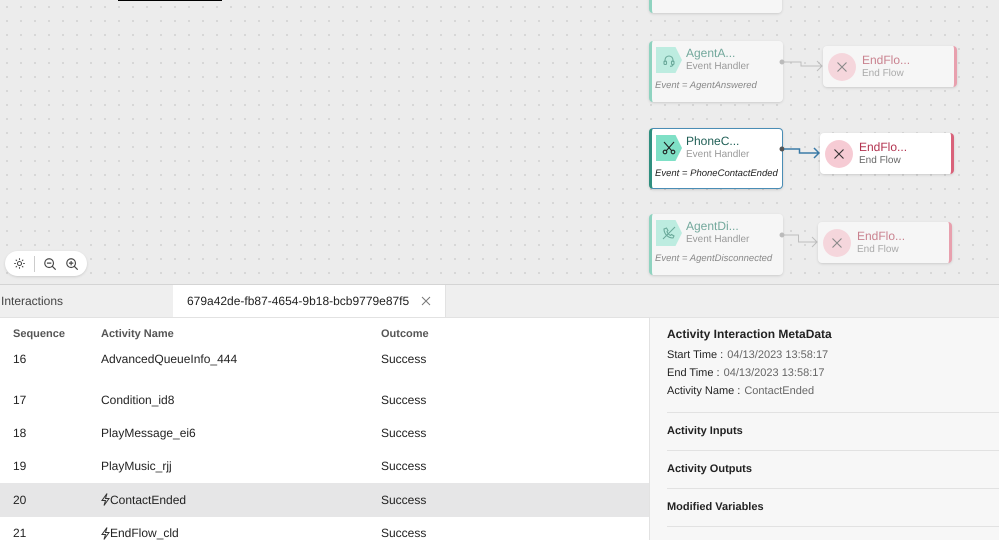 Image resolution: width=999 pixels, height=540 pixels. What do you see at coordinates (309, 301) in the screenshot?
I see `tab: 679a42de-fb87-4654-9b18-bcb9779e87f5` at bounding box center [309, 301].